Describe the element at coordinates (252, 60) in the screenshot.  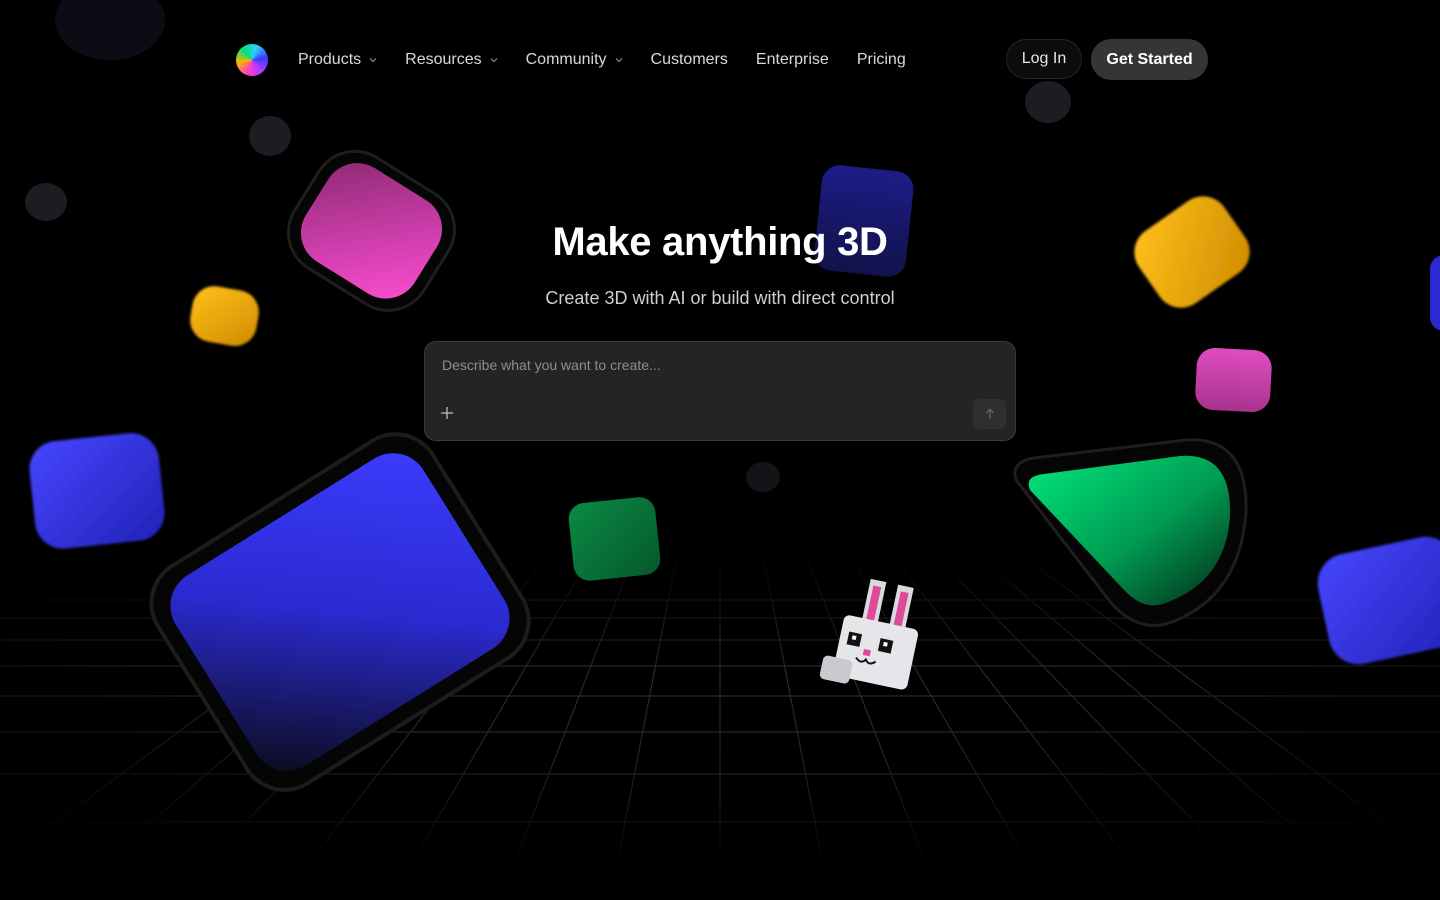
I see `logo-icon` at that location.